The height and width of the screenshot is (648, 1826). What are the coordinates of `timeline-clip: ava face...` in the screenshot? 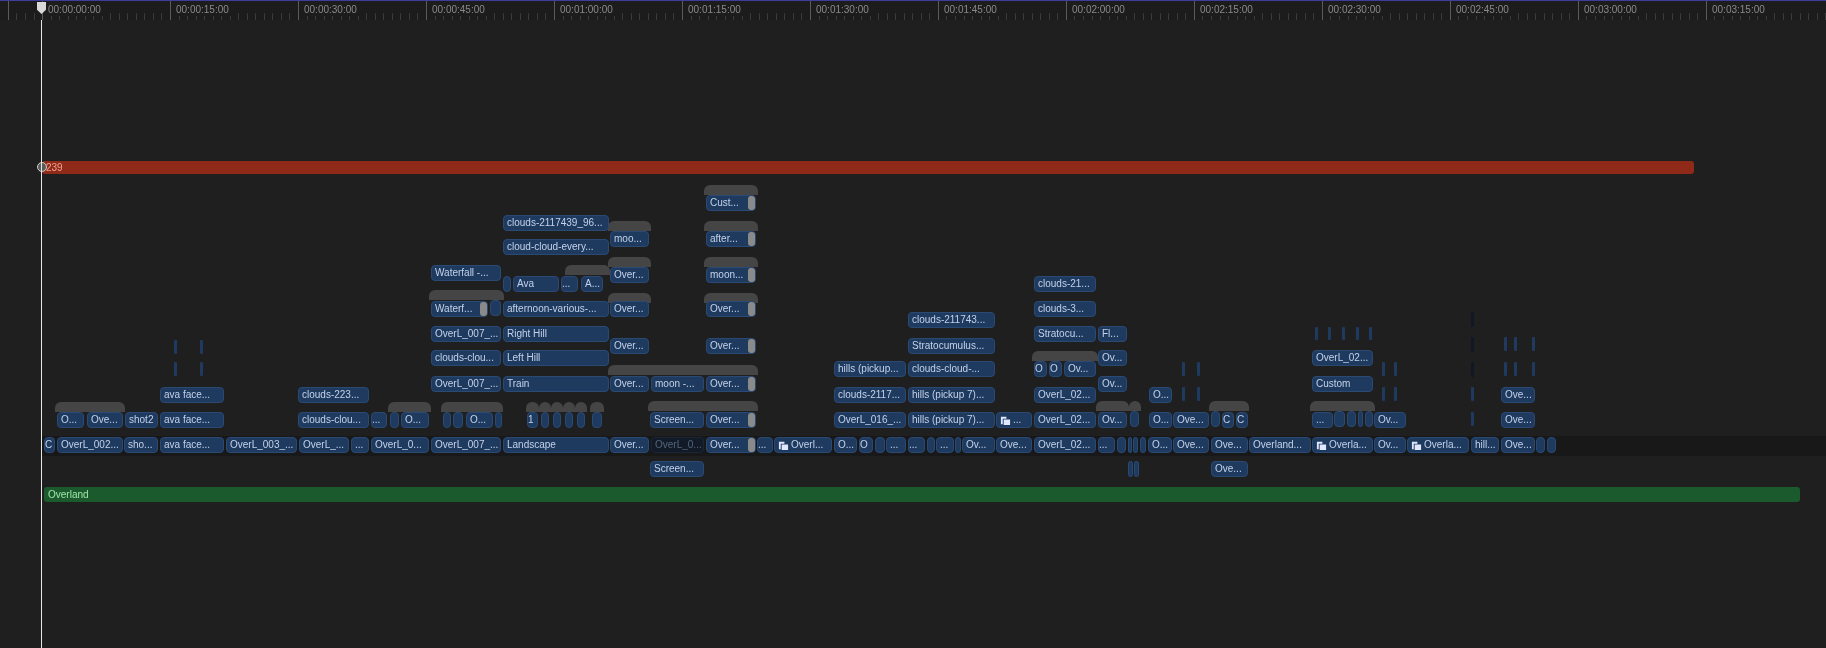 It's located at (192, 395).